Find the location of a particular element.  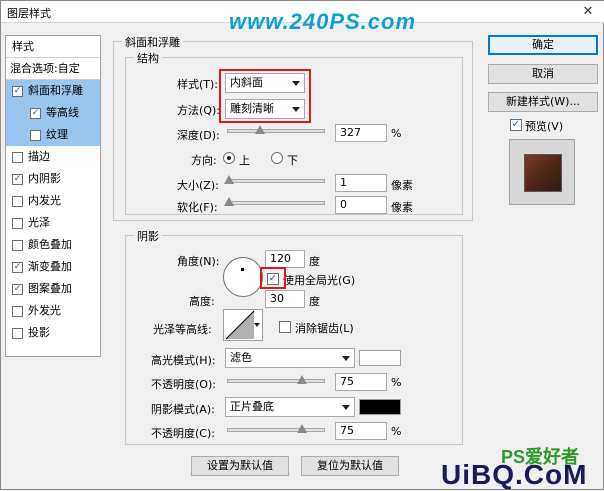

direction-label: 方向: is located at coordinates (204, 160).